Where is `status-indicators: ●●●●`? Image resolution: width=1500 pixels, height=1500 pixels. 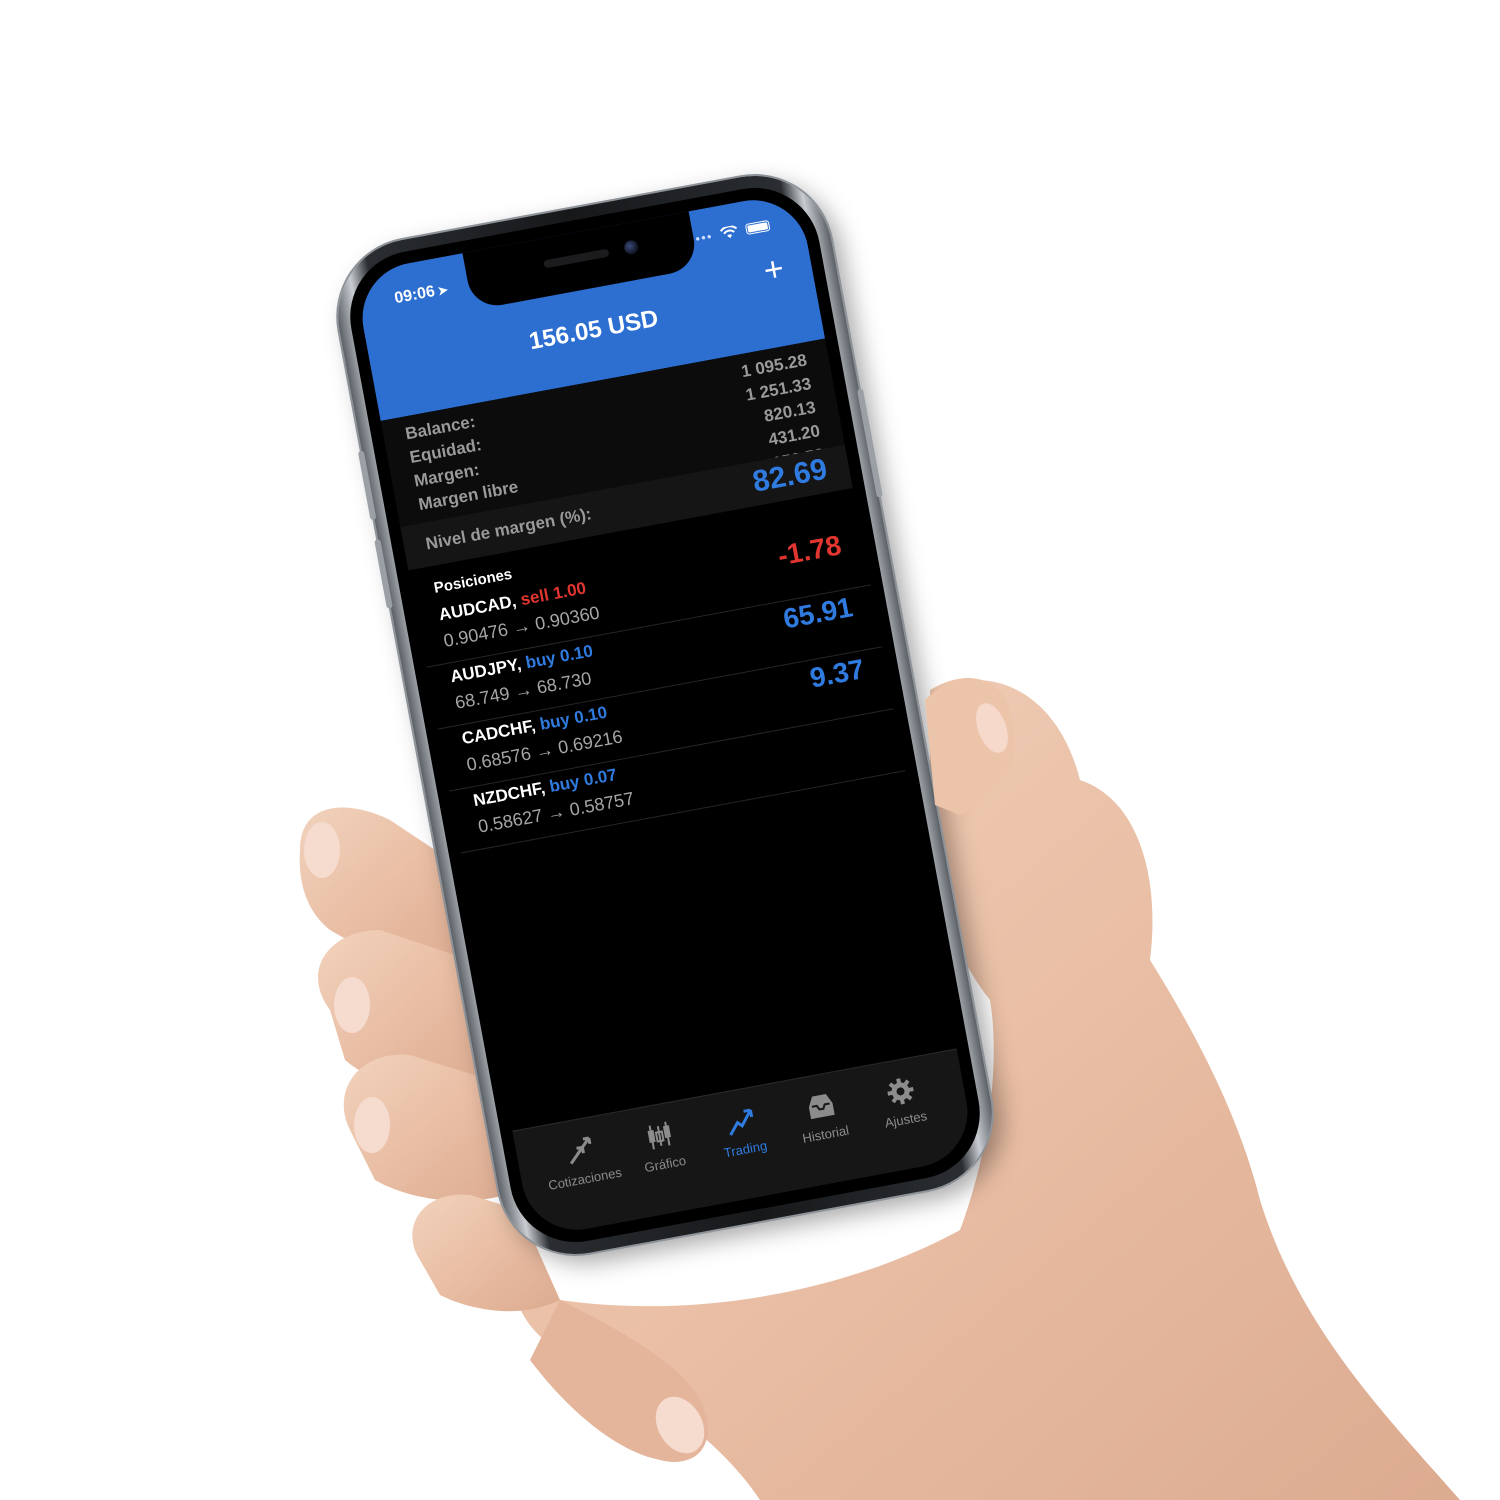 status-indicators: ●●●● is located at coordinates (729, 233).